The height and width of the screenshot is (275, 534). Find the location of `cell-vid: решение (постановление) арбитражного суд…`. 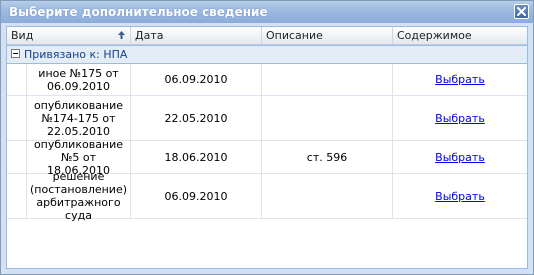

cell-vid: решение (постановление) арбитражного суд… is located at coordinates (79, 196).